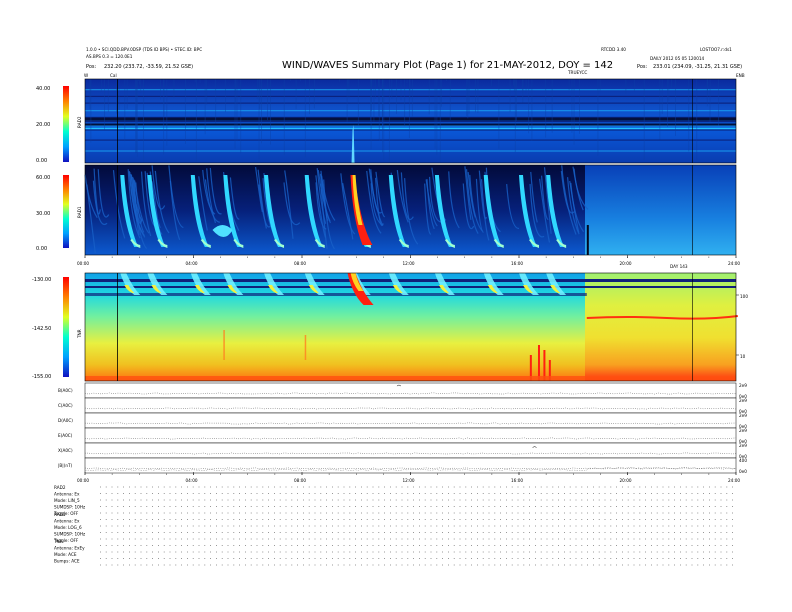  I want to click on rad1-panel, so click(410, 210).